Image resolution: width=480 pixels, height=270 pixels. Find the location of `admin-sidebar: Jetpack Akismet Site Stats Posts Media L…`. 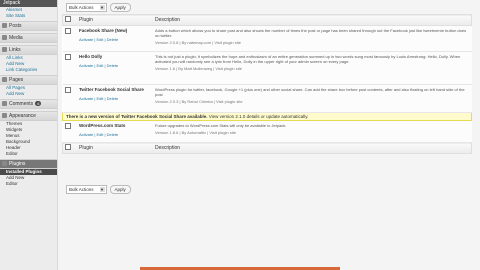

admin-sidebar: Jetpack Akismet Site Stats Posts Media L… is located at coordinates (29, 135).